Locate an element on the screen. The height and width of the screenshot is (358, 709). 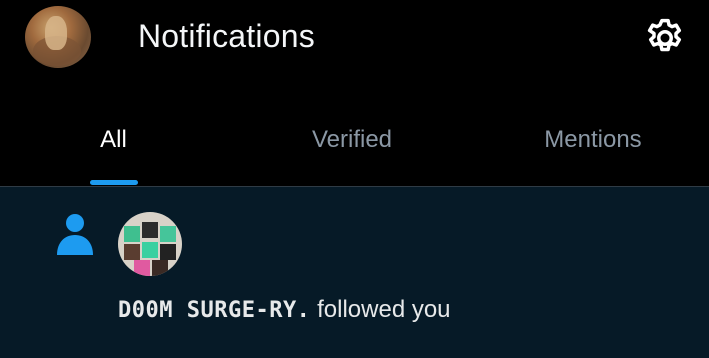
notification-action: followed you is located at coordinates (380, 309).